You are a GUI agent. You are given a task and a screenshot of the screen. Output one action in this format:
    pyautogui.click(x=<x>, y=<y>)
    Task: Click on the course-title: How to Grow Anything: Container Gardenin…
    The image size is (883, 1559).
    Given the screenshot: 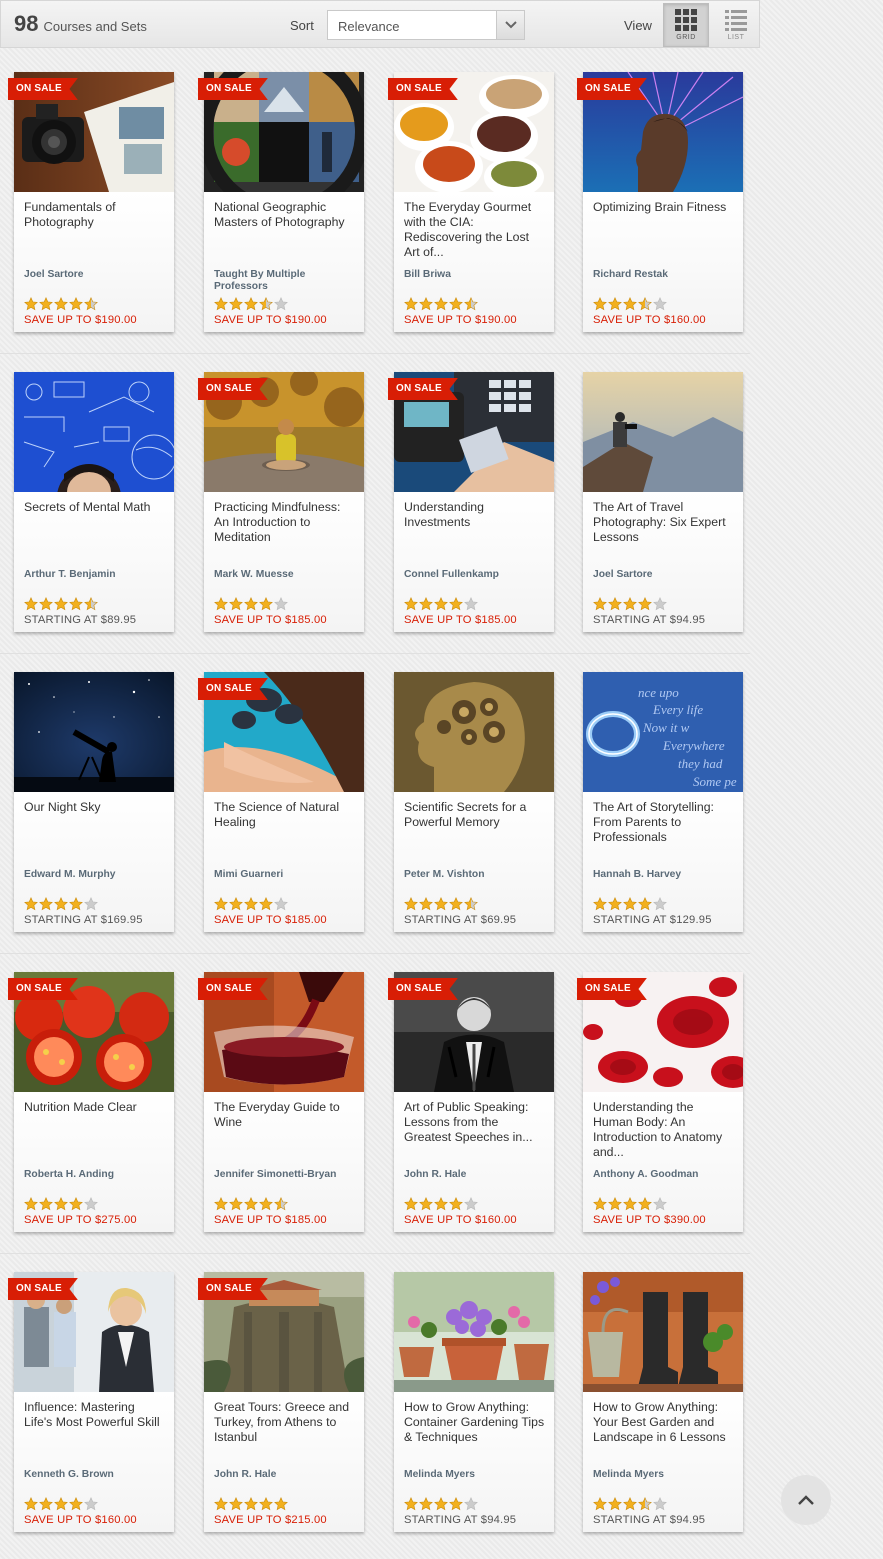 What is the action you would take?
    pyautogui.click(x=475, y=1422)
    